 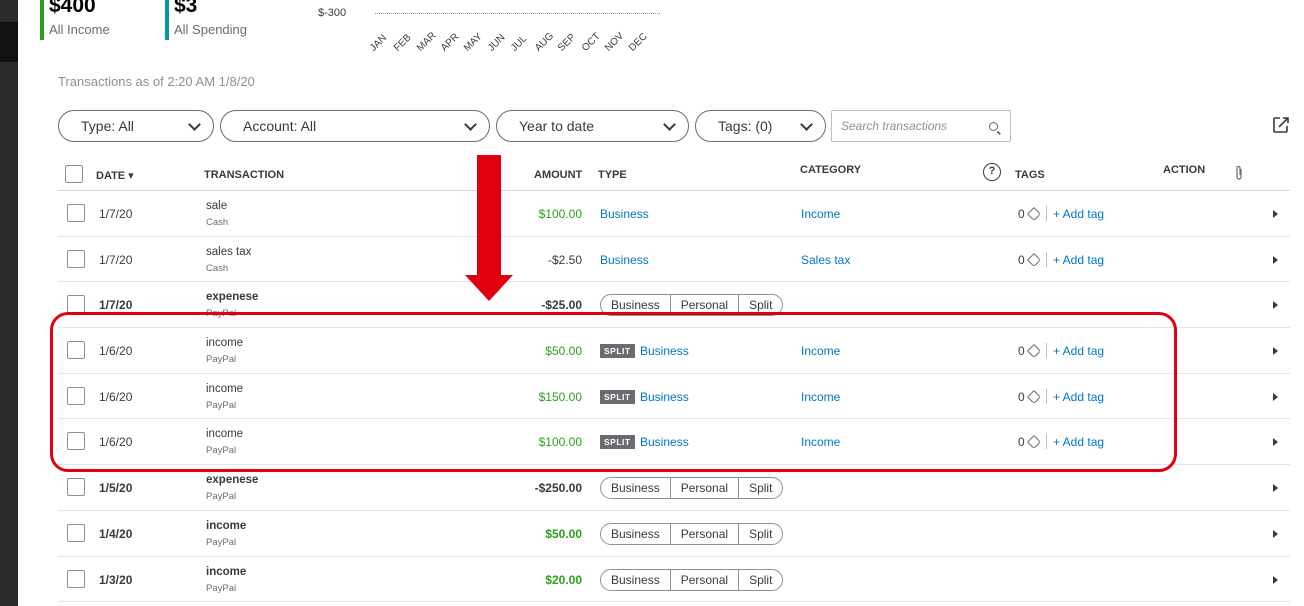 I want to click on left-sidebar, so click(x=9, y=303).